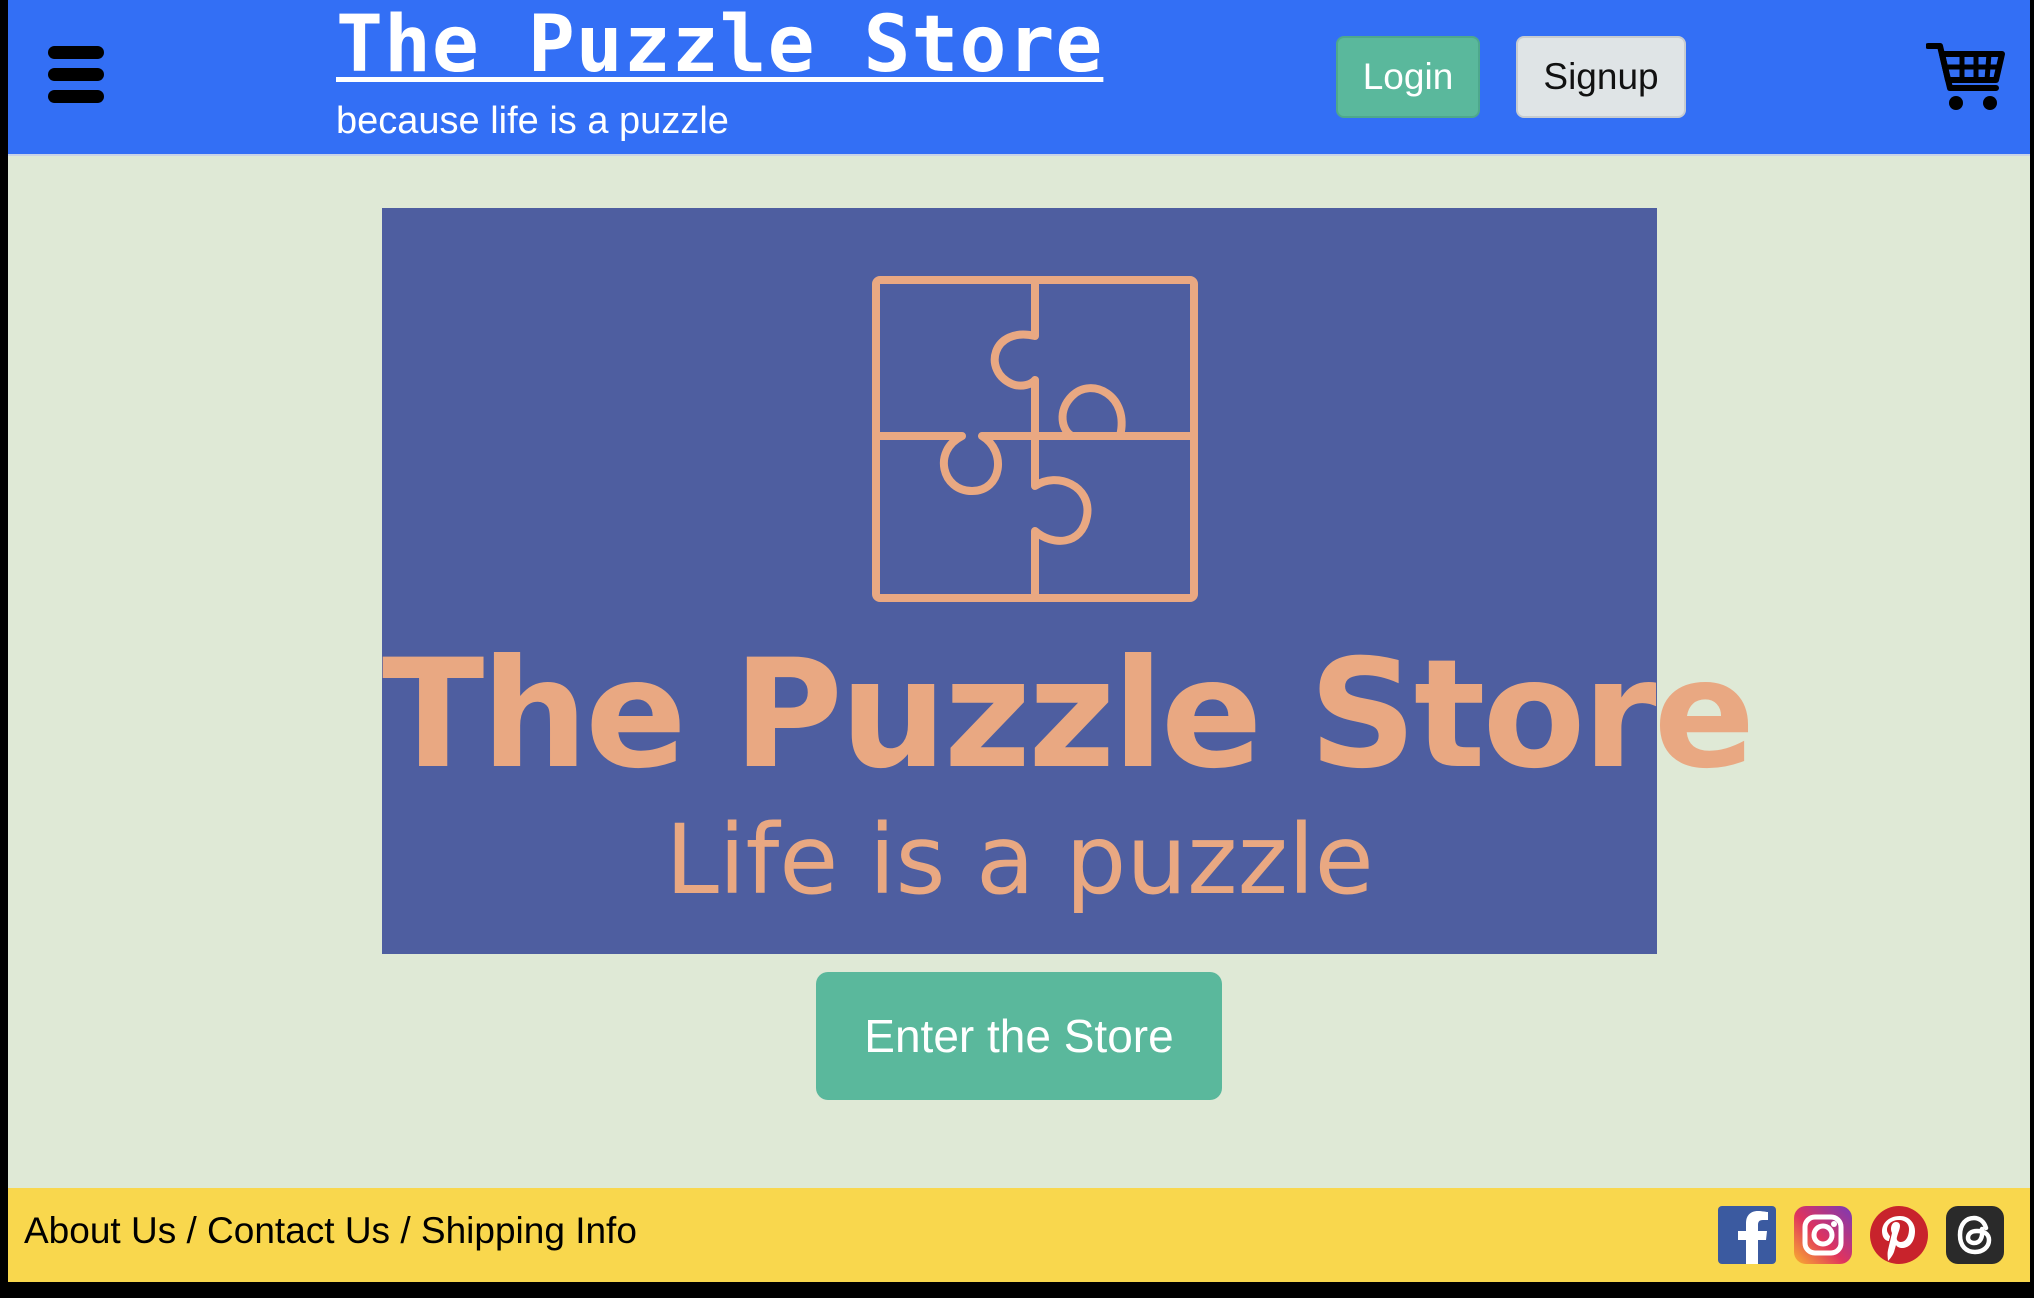  What do you see at coordinates (1823, 1235) in the screenshot?
I see `instagram-icon` at bounding box center [1823, 1235].